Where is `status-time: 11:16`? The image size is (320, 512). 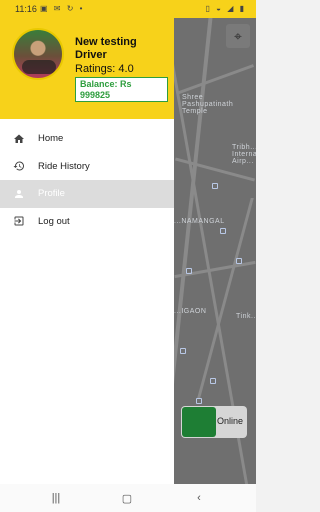
status-time: 11:16 is located at coordinates (26, 9).